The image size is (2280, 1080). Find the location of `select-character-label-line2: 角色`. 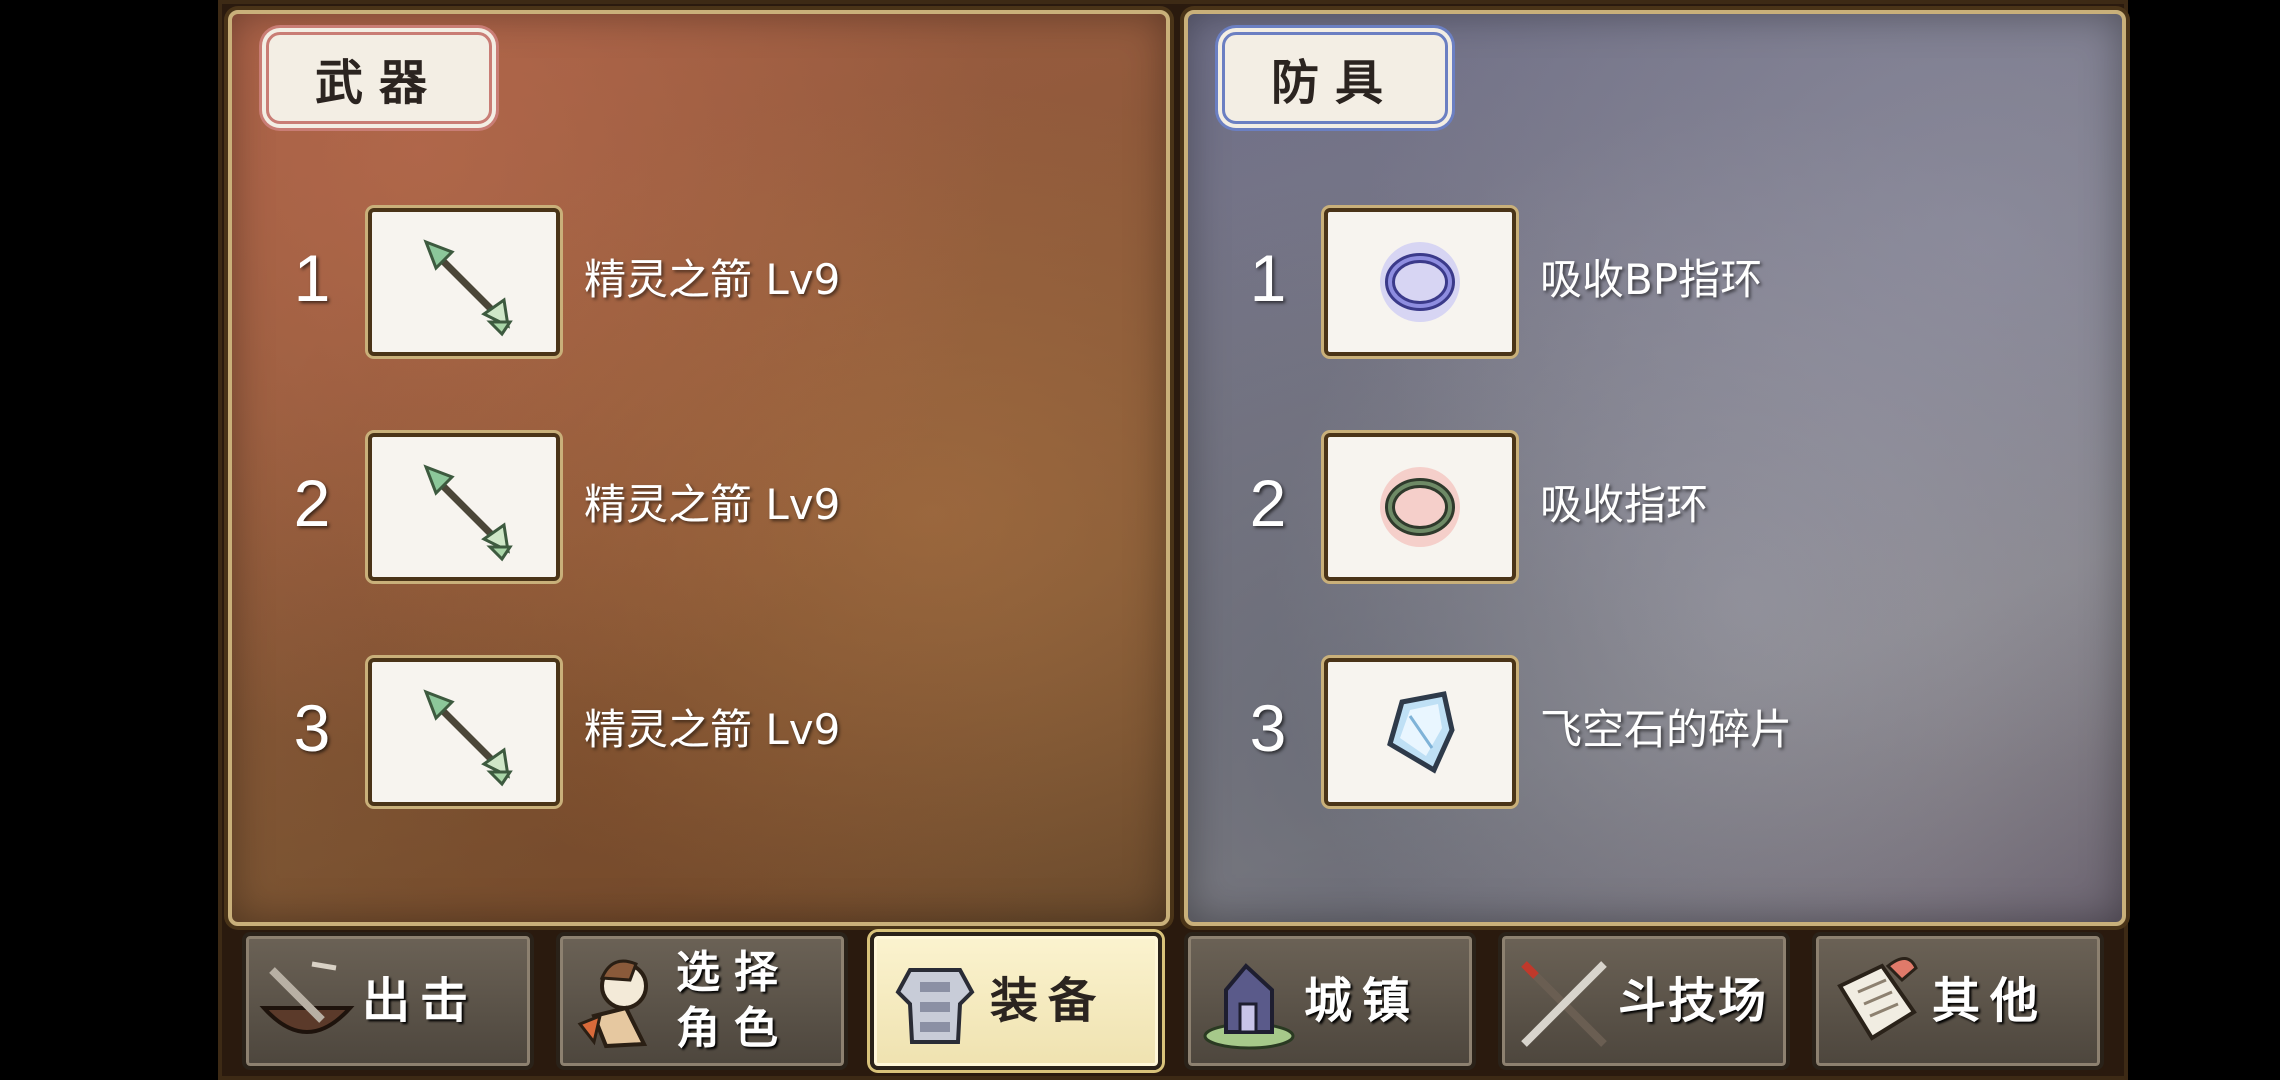

select-character-label-line2: 角色 is located at coordinates (734, 1028).